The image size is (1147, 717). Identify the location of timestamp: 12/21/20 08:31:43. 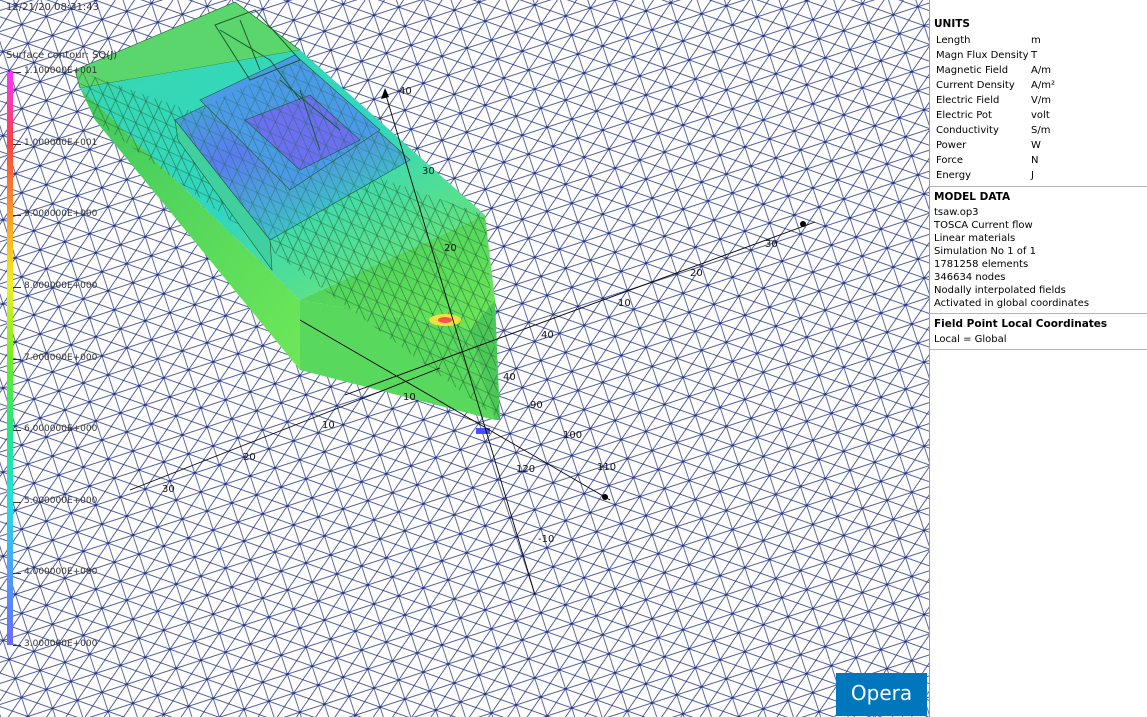
(53, 7).